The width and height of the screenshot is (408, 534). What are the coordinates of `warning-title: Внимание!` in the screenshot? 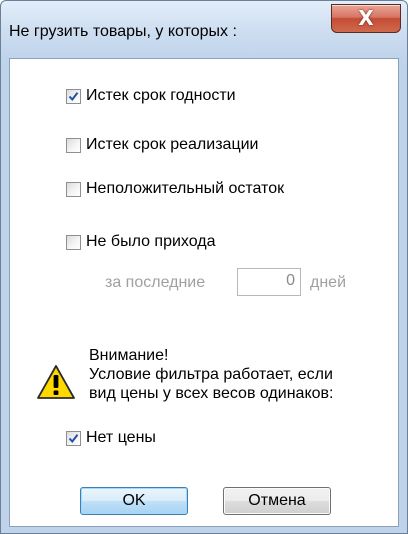 It's located at (129, 355).